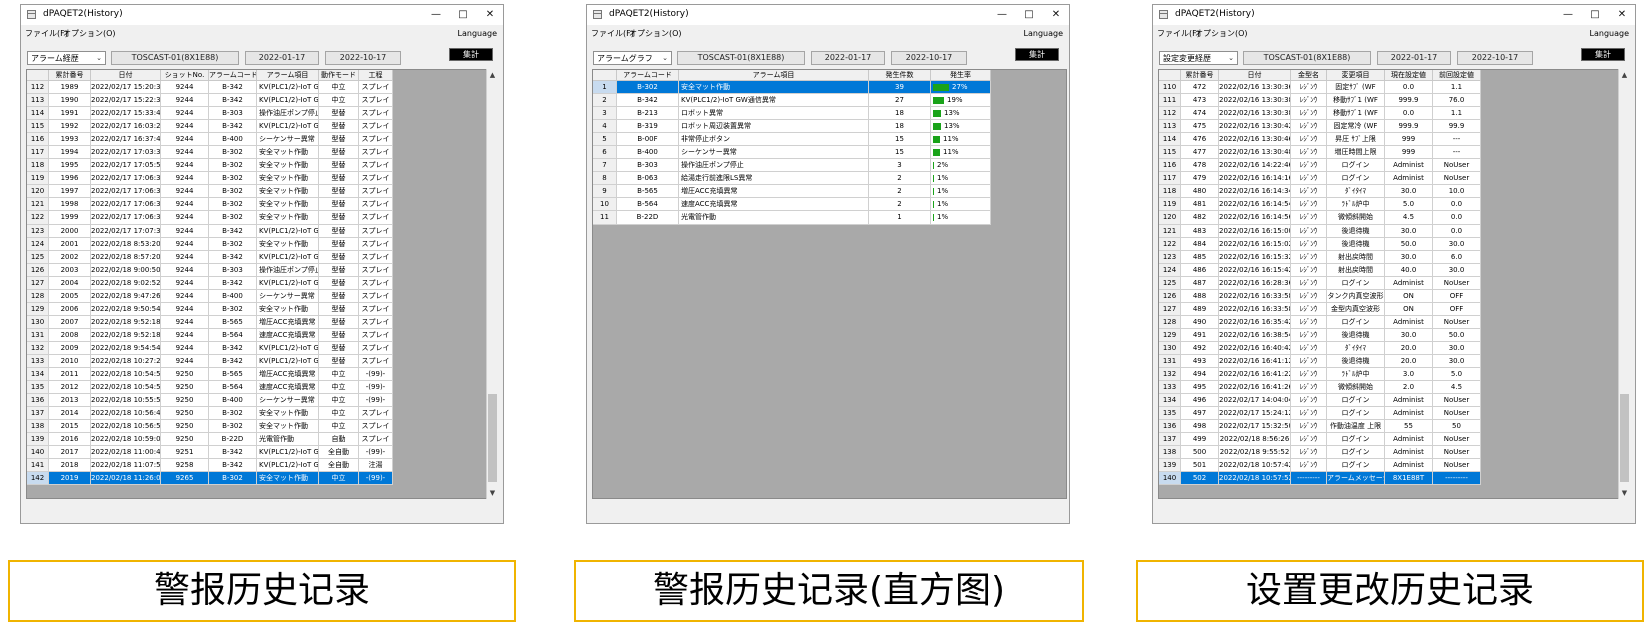  Describe the element at coordinates (492, 75) in the screenshot. I see `scroll-up-icon: ▲` at that location.